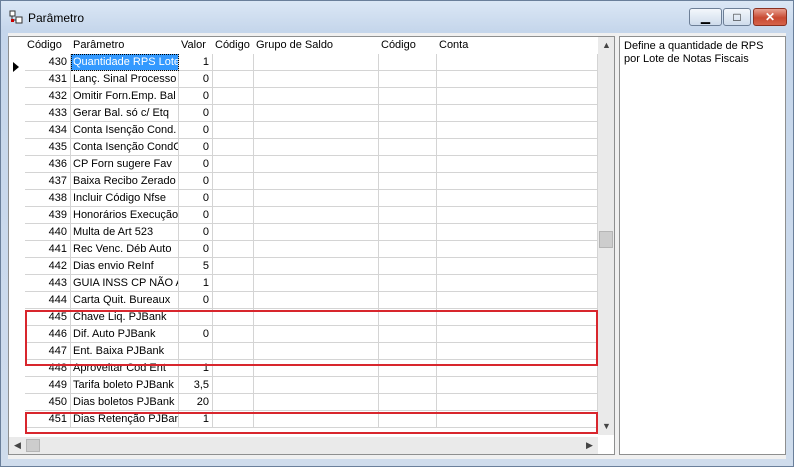  I want to click on valor-cell: 3,5, so click(196, 385).